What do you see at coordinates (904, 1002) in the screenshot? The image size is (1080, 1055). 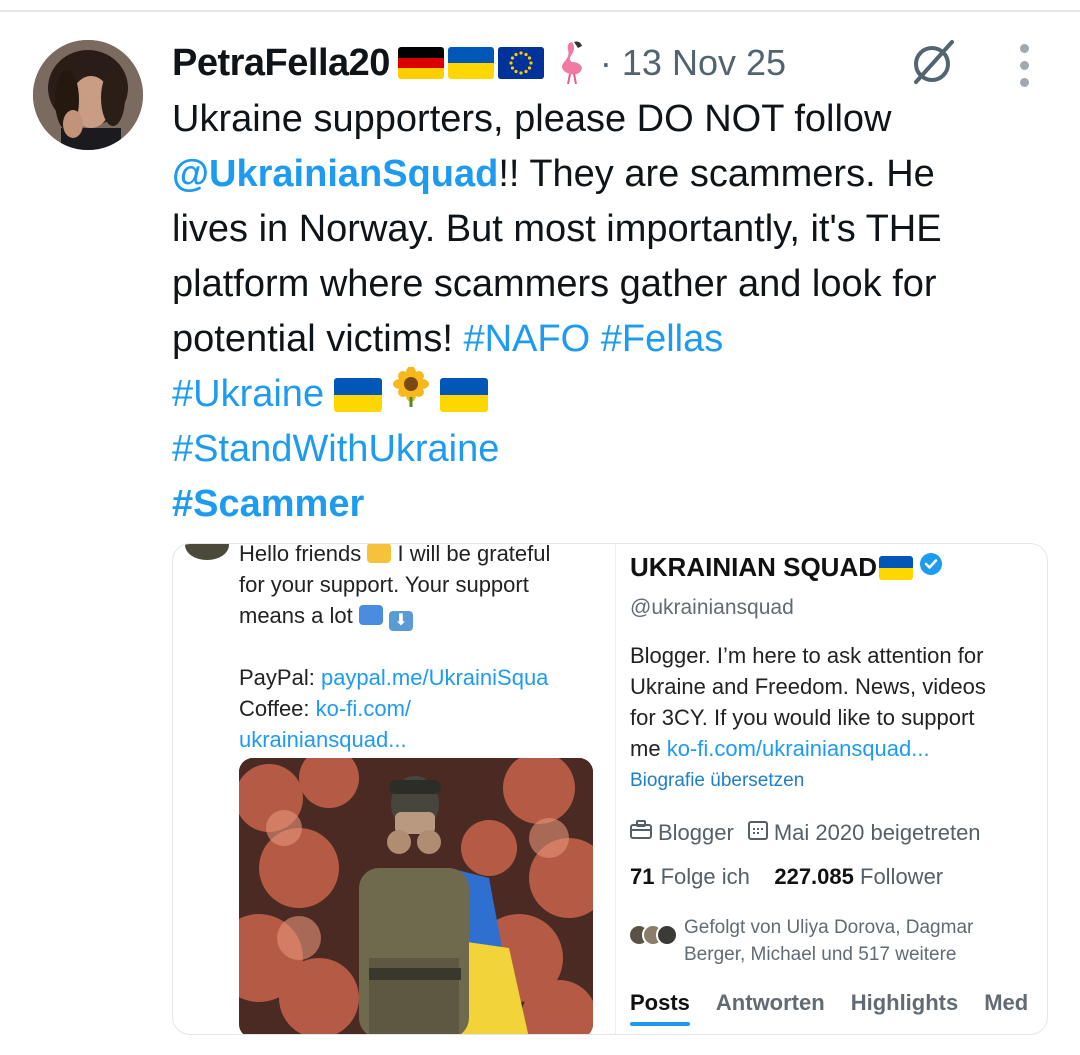 I see `tab-highlights: Highlights` at bounding box center [904, 1002].